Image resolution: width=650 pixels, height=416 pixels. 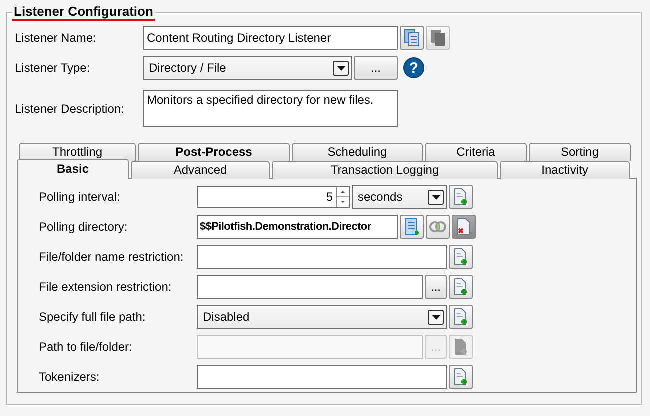 I want to click on copy-icon, so click(x=412, y=38).